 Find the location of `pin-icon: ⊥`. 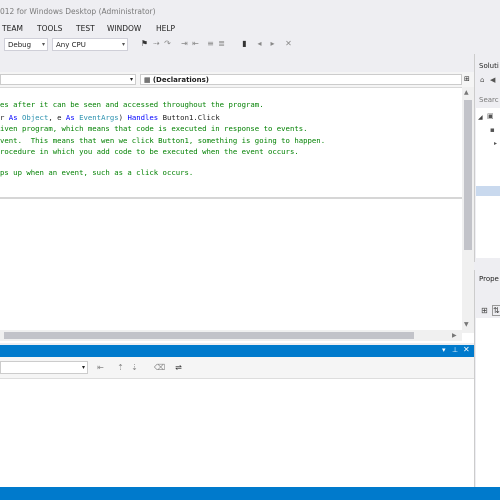

pin-icon: ⊥ is located at coordinates (455, 350).